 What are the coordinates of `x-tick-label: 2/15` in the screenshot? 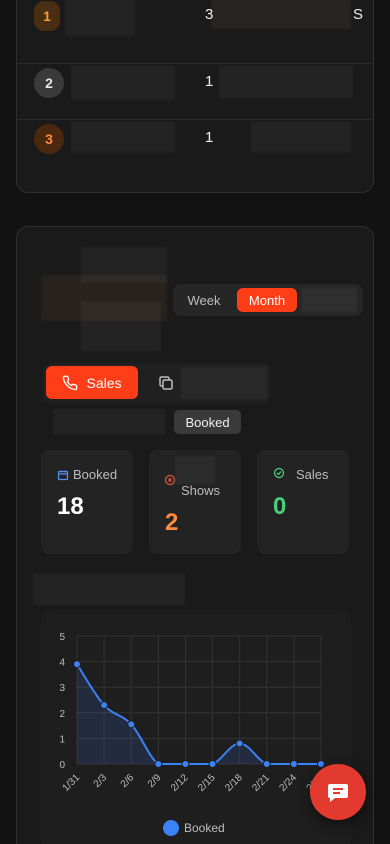 It's located at (207, 783).